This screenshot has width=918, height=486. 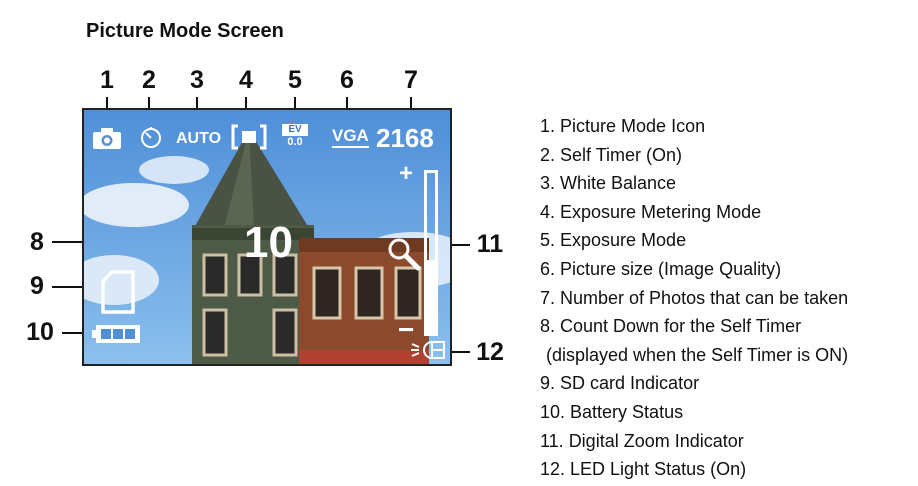 I want to click on callout-10: 10, so click(x=40, y=332).